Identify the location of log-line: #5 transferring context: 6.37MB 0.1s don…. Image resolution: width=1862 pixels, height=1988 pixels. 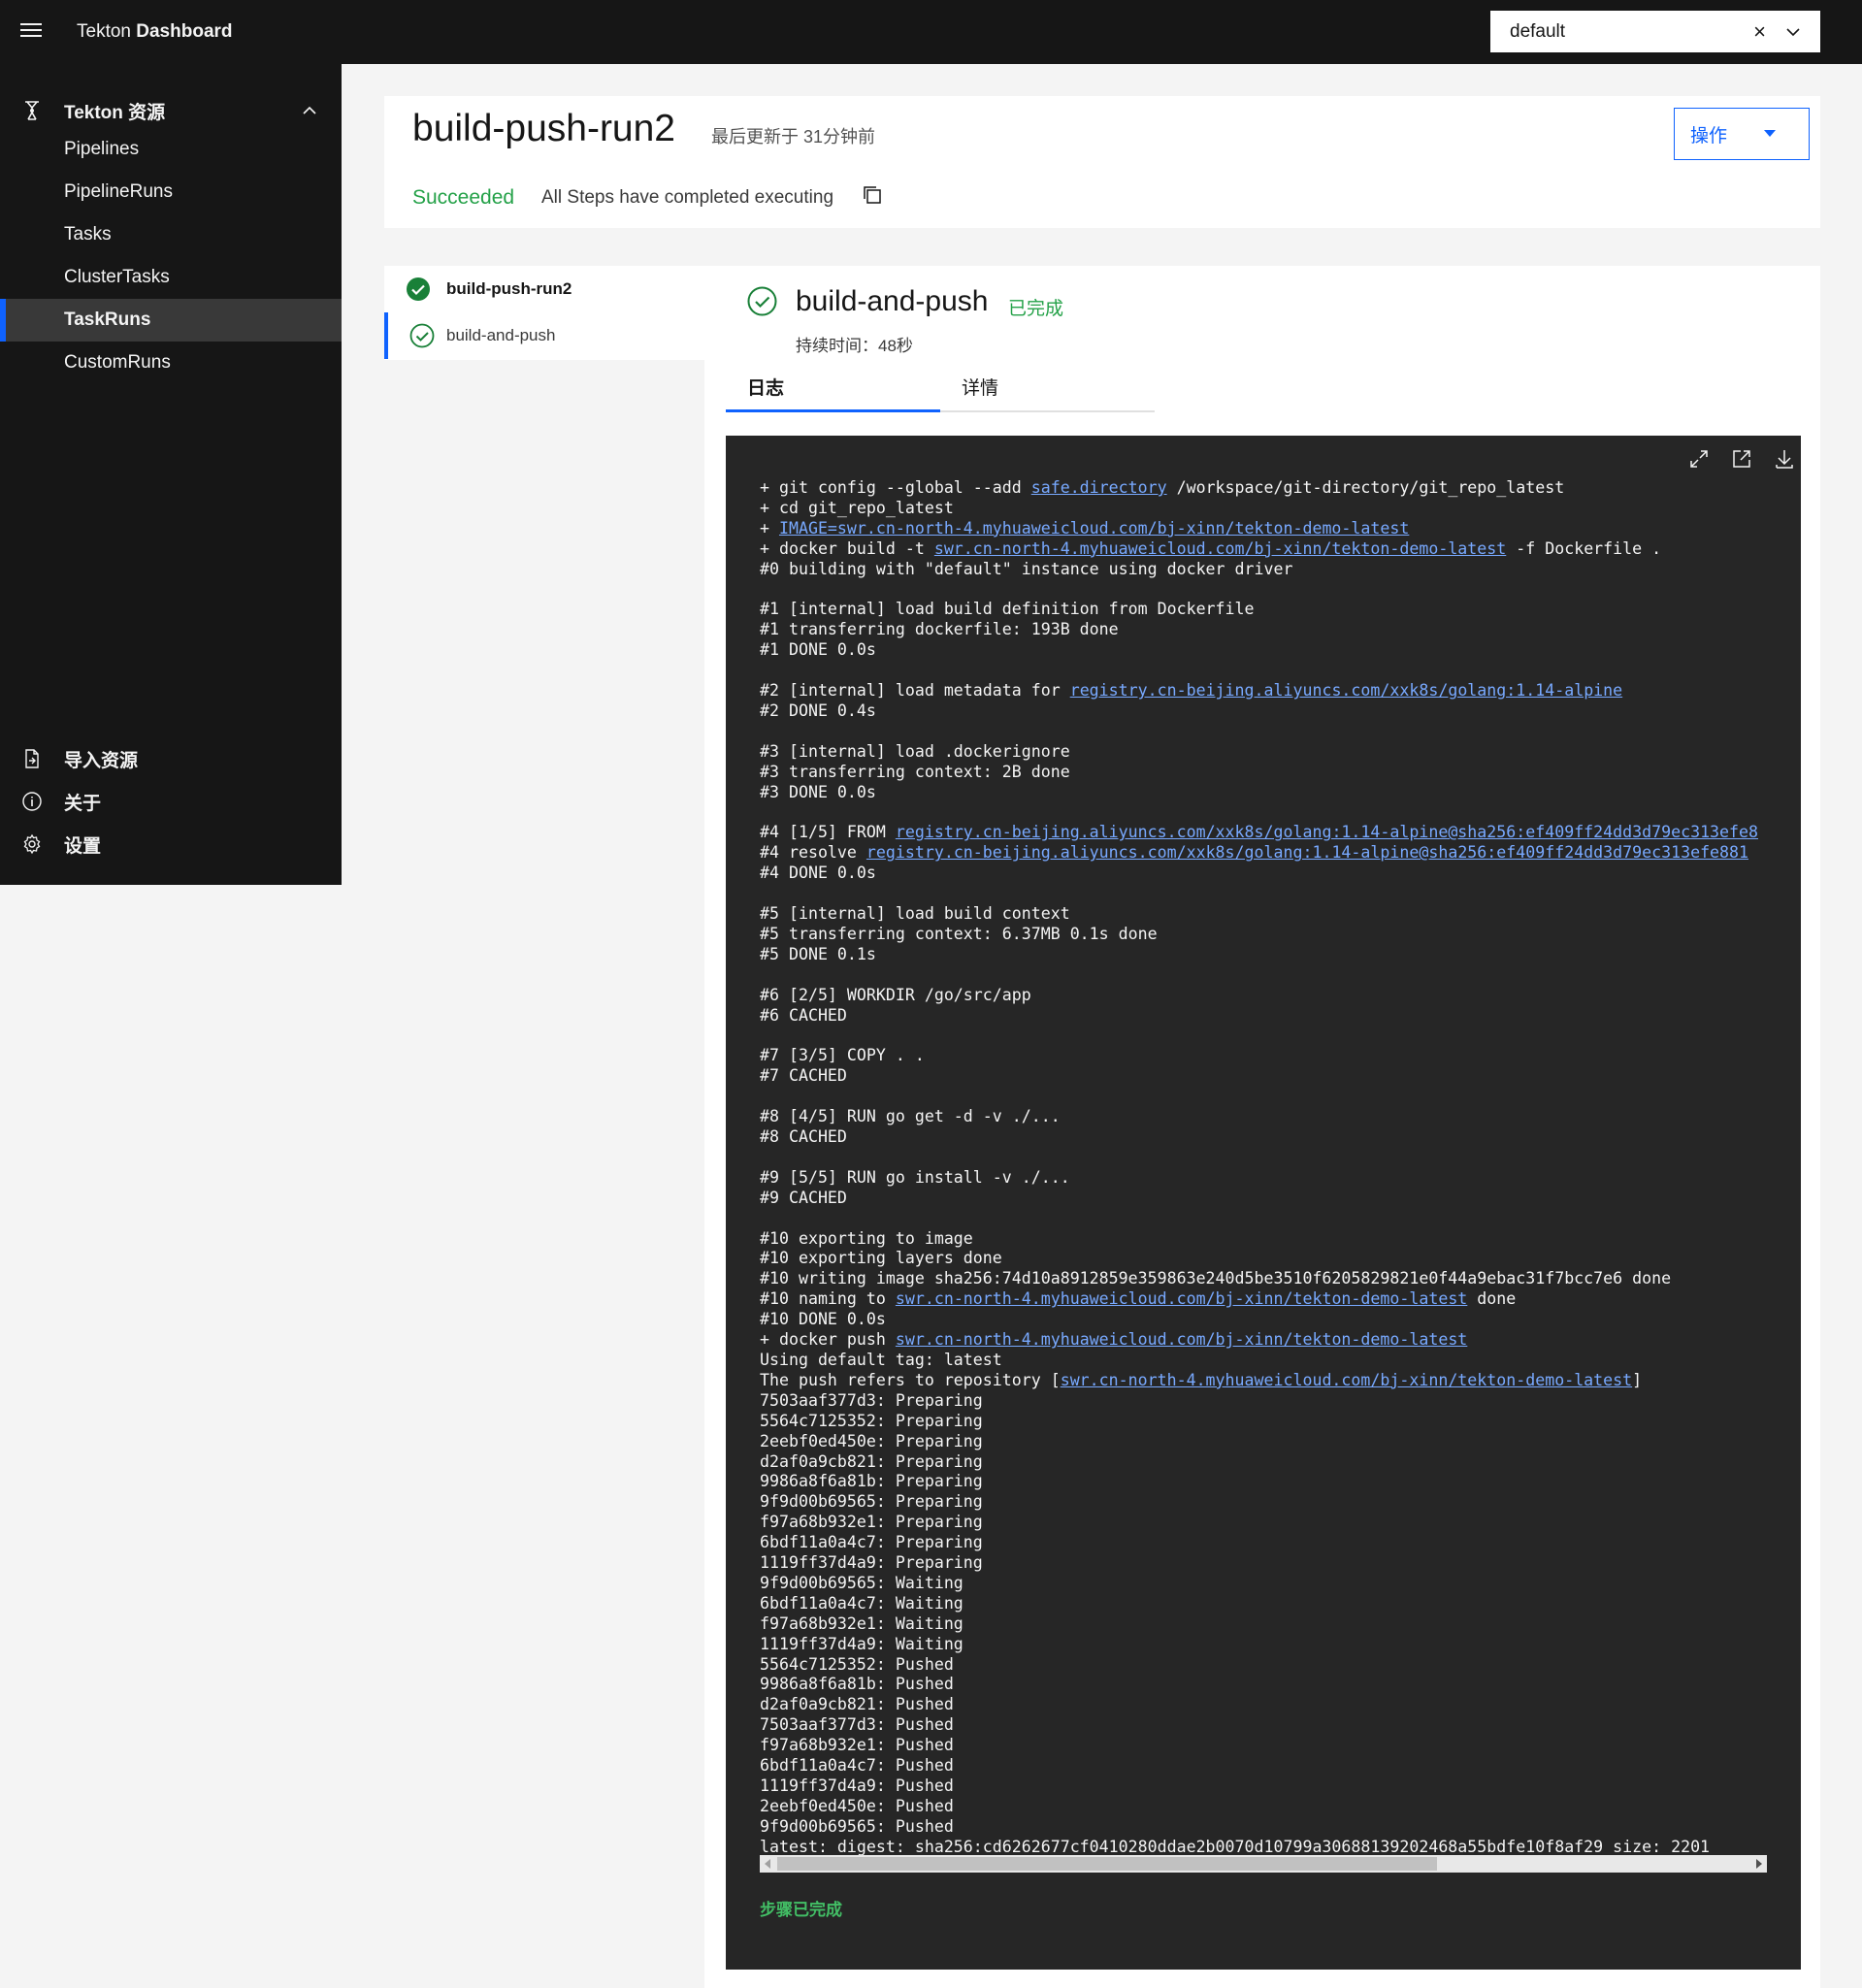
(959, 934).